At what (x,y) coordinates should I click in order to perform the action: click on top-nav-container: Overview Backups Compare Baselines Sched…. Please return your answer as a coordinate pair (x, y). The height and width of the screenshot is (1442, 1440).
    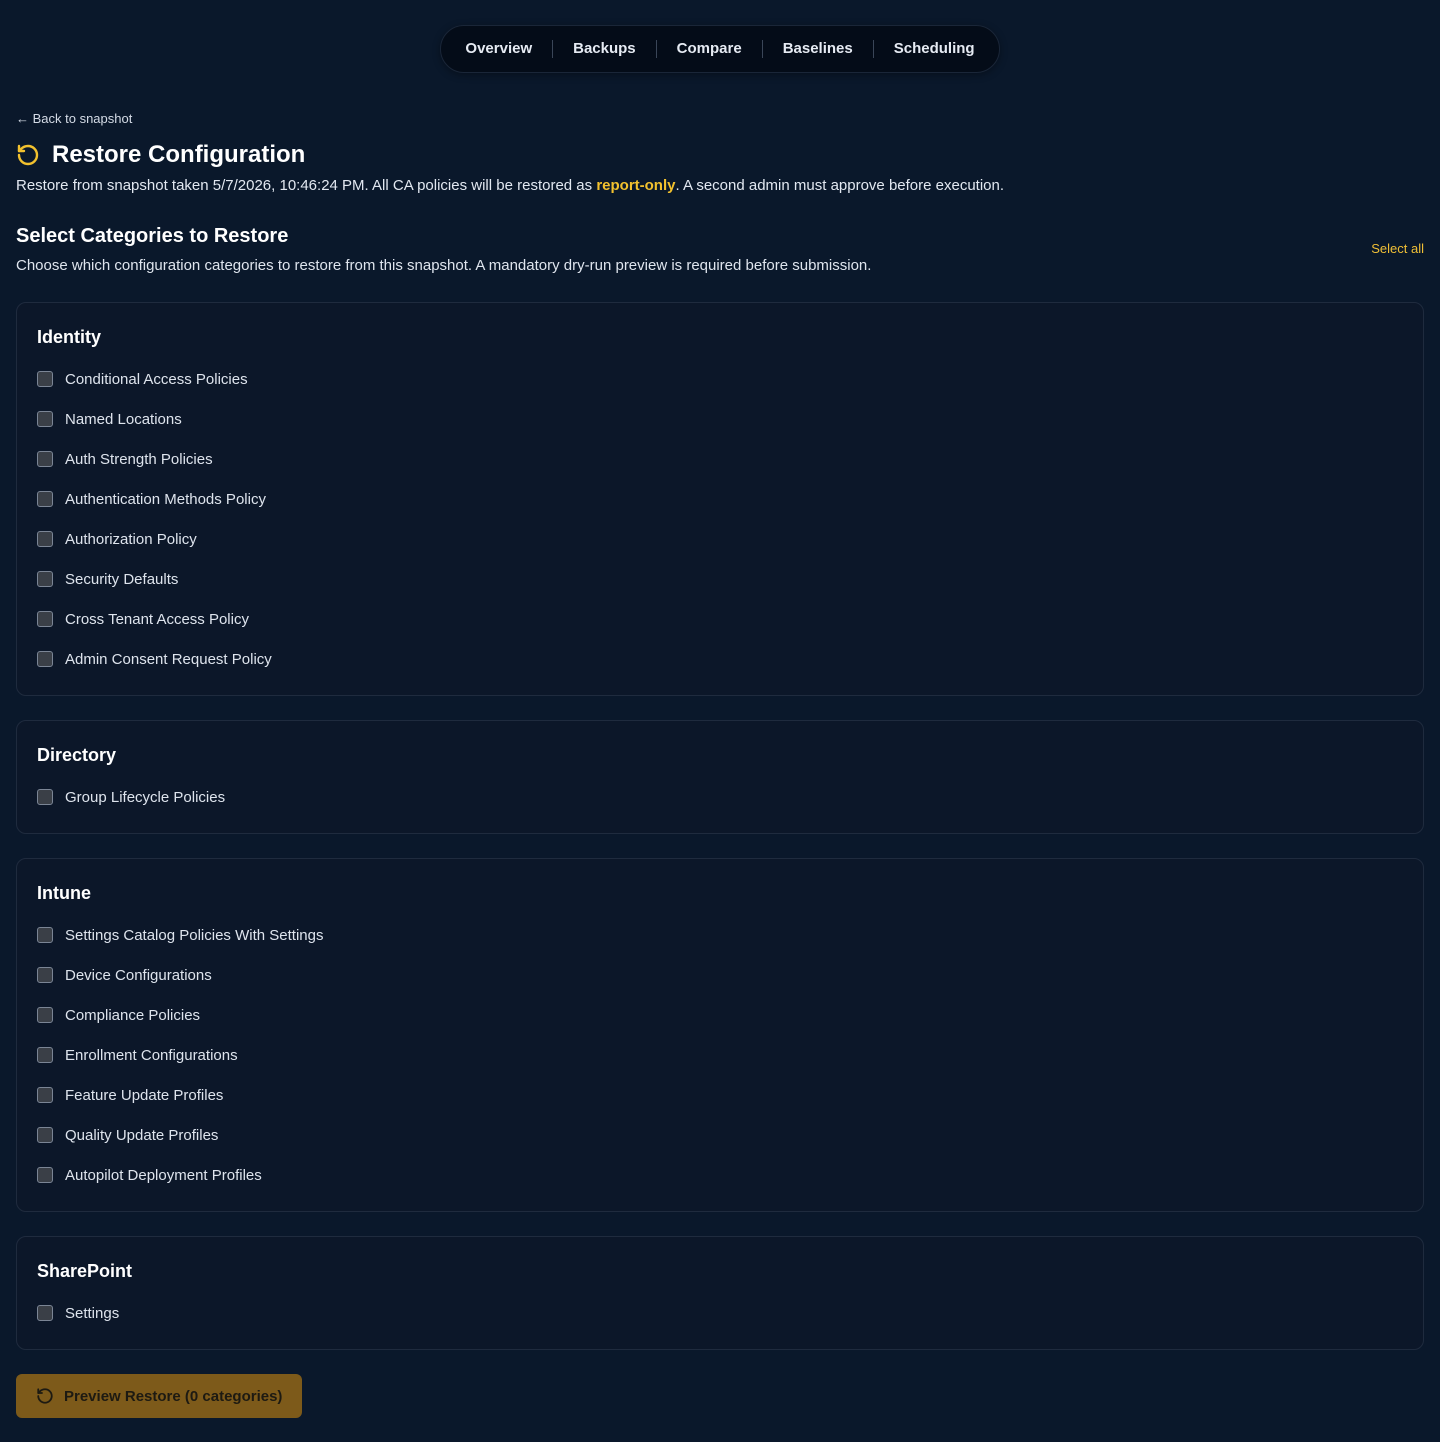
    Looking at the image, I should click on (720, 49).